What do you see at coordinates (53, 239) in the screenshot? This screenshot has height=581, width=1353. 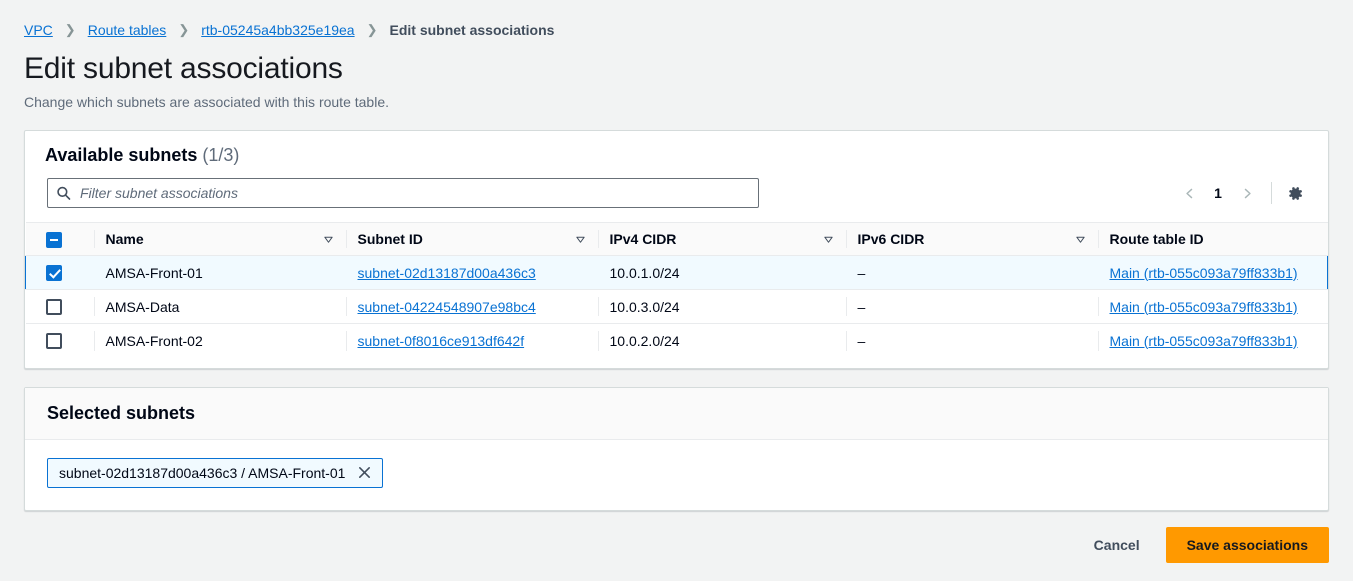 I see `select-all-checkbox` at bounding box center [53, 239].